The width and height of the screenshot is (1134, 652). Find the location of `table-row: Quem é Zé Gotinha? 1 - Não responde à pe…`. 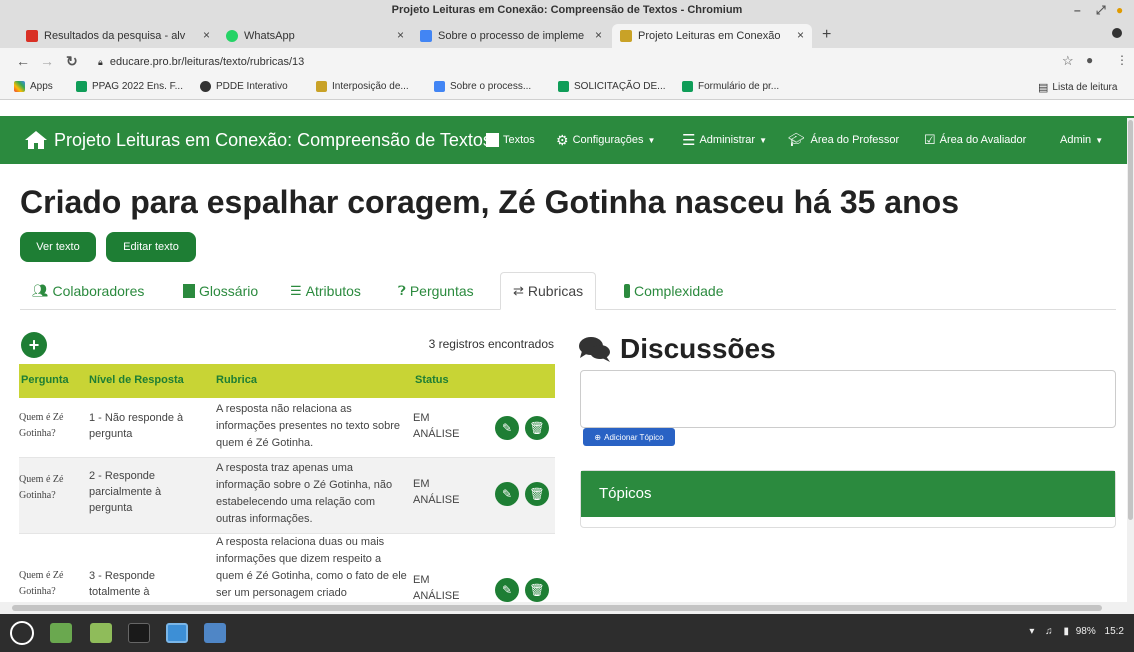

table-row: Quem é Zé Gotinha? 1 - Não responde à pe… is located at coordinates (287, 428).